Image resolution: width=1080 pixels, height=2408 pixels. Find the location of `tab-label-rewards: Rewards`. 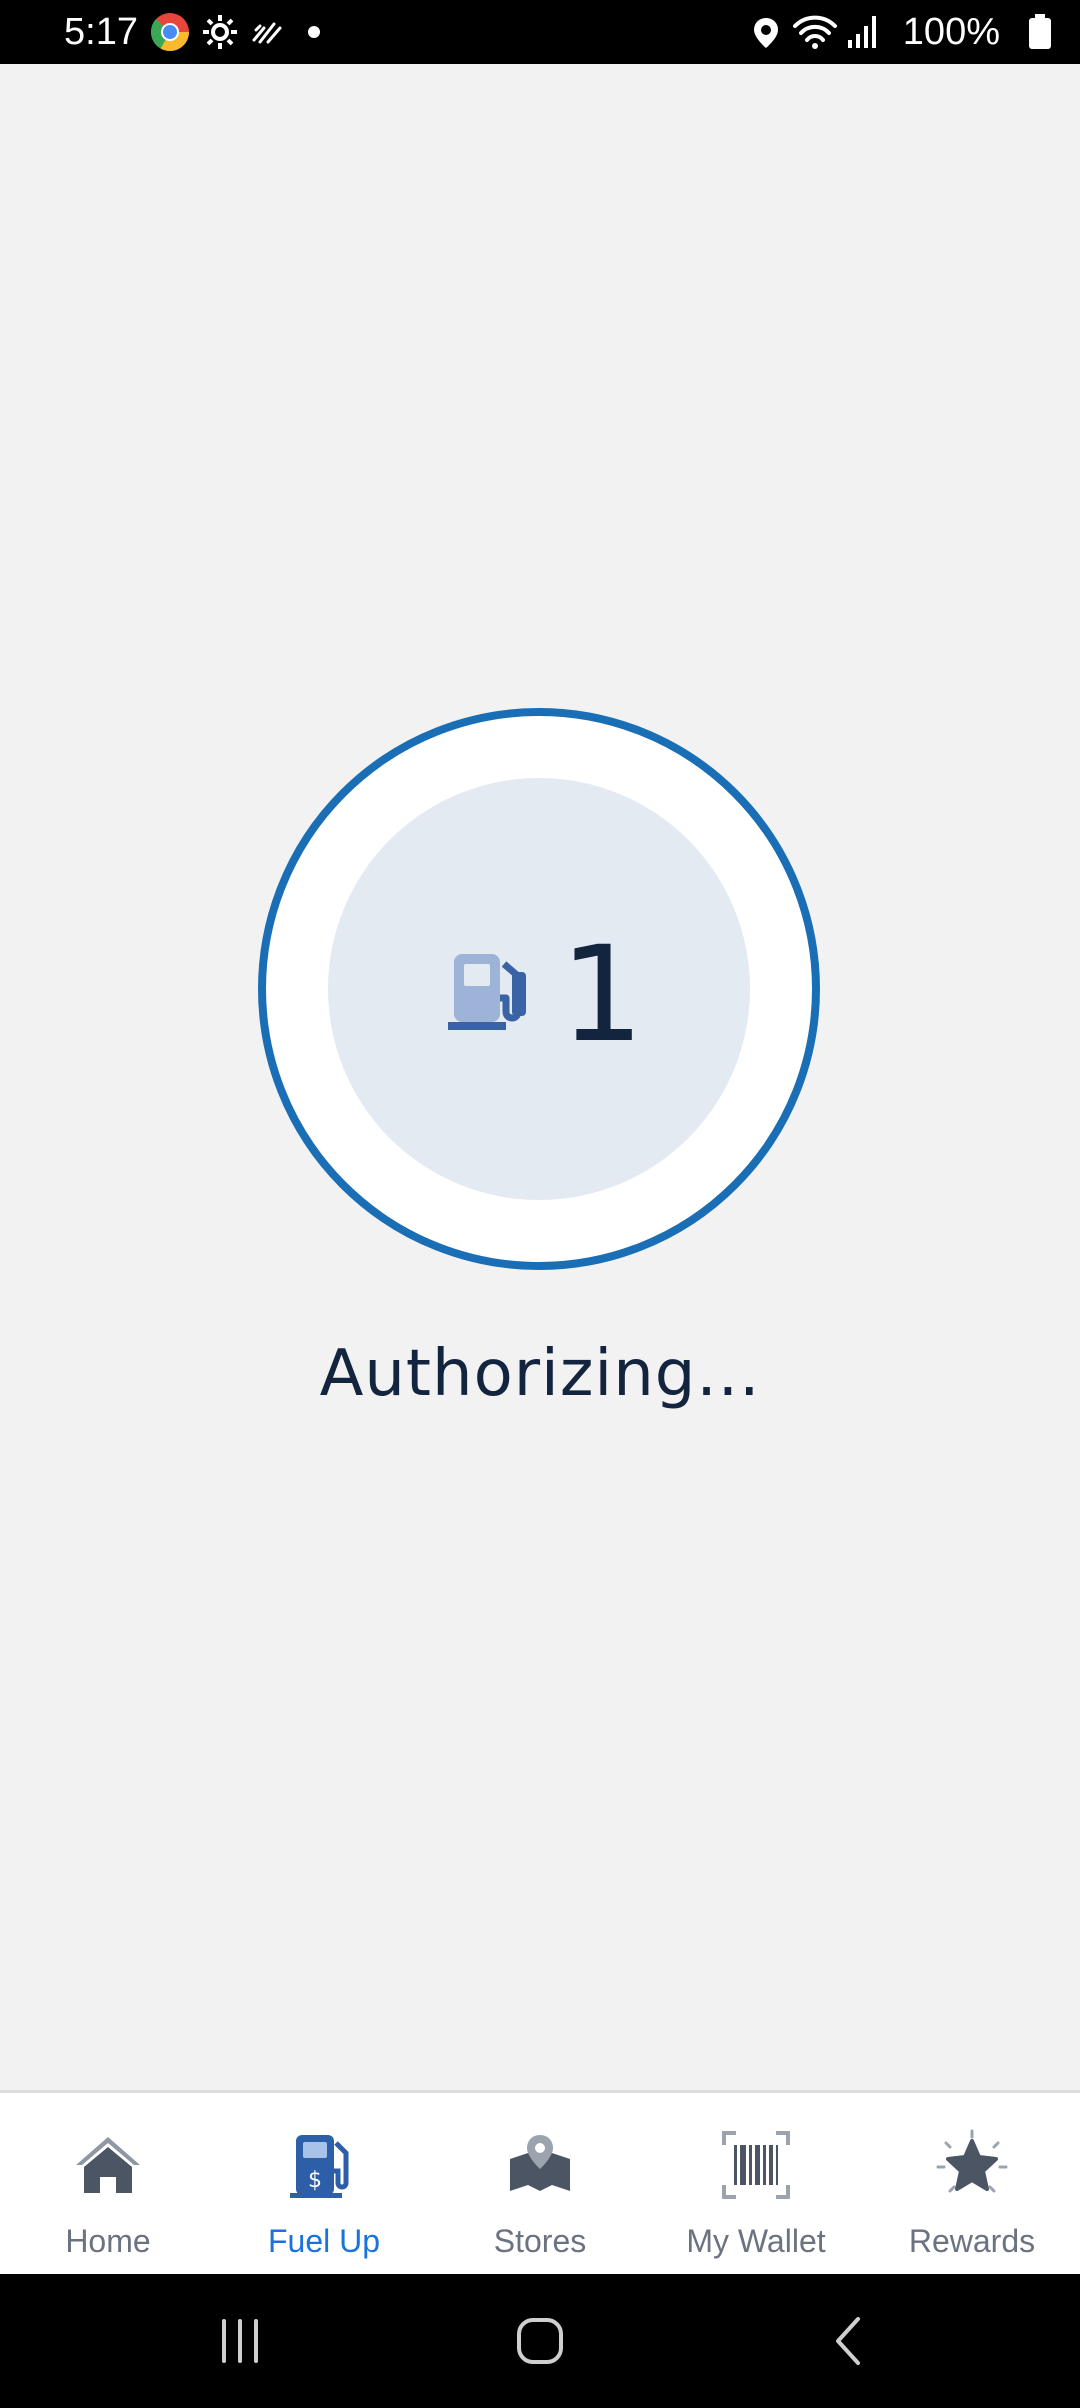

tab-label-rewards: Rewards is located at coordinates (972, 2241).